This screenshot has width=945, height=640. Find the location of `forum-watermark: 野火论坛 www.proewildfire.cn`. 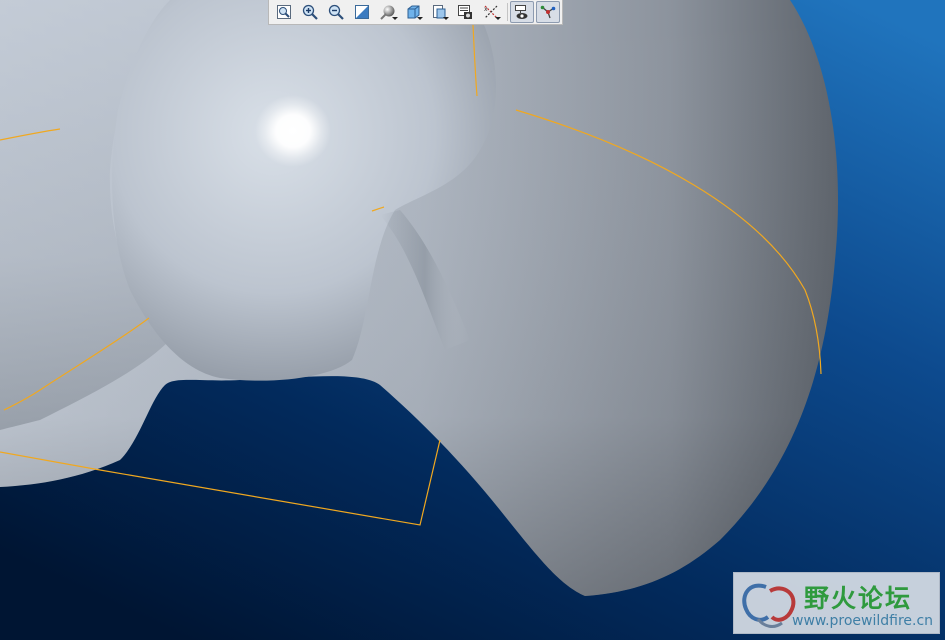

forum-watermark: 野火论坛 www.proewildfire.cn is located at coordinates (836, 603).